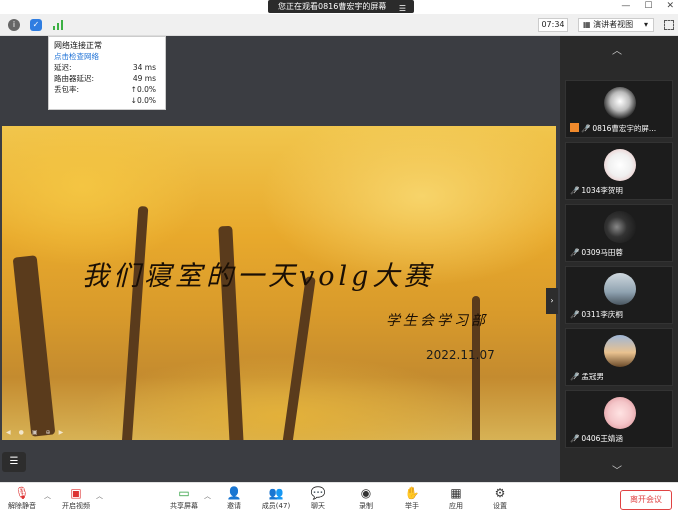 This screenshot has height=514, width=678. Describe the element at coordinates (22, 493) in the screenshot. I see `mic-muted-icon: 🎙` at that location.